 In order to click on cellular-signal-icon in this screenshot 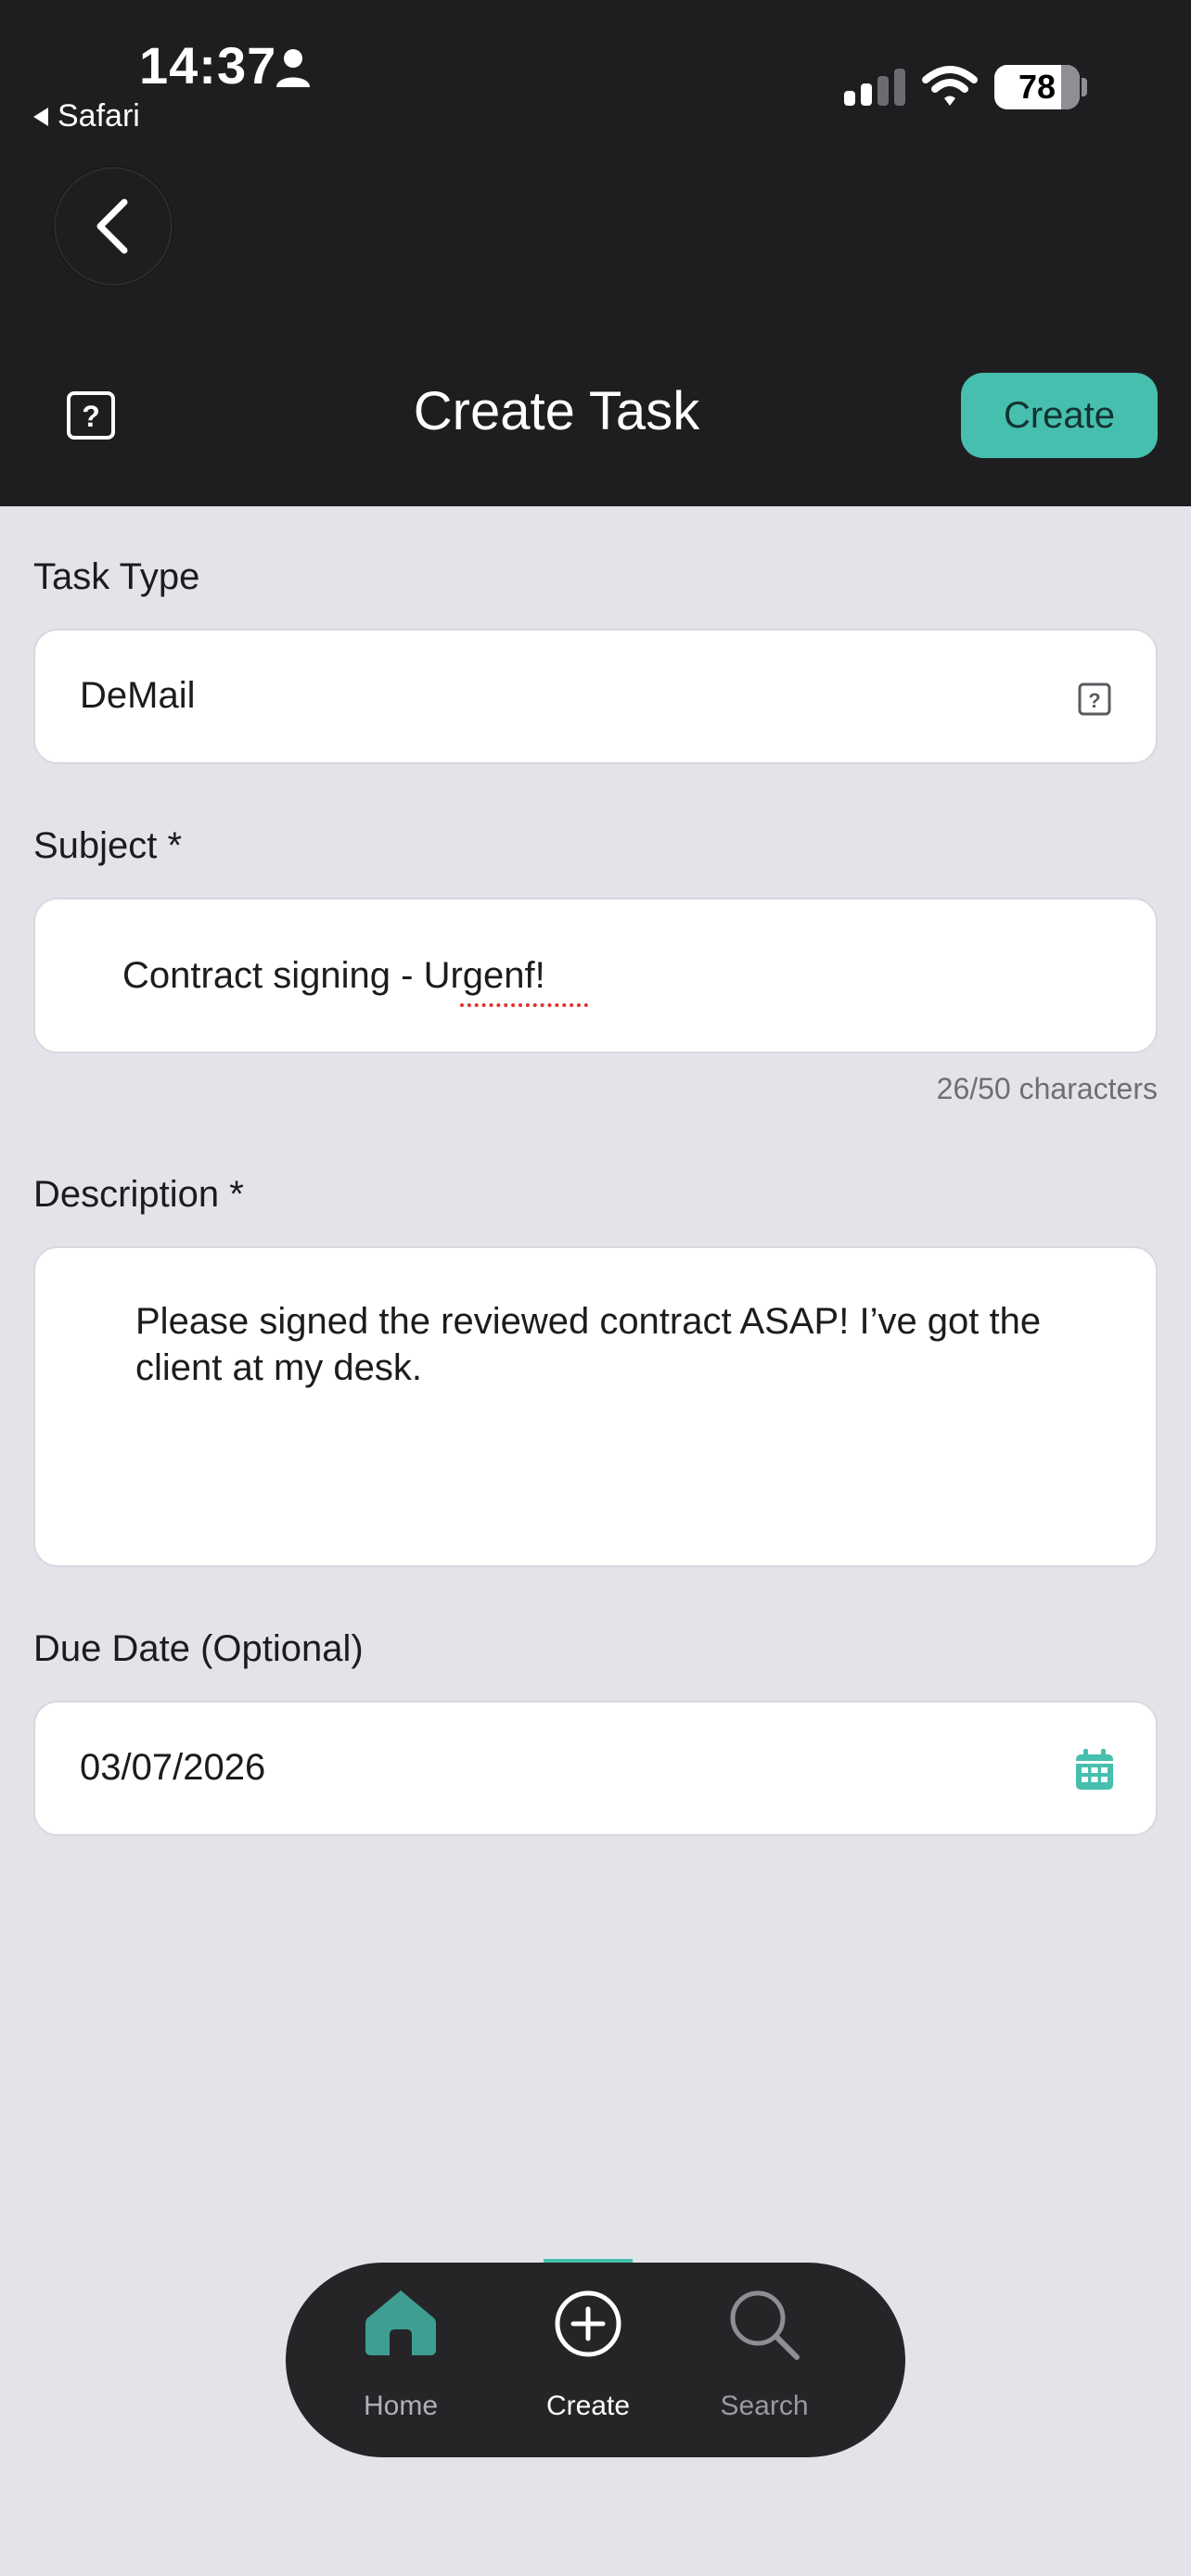, I will do `click(874, 87)`.